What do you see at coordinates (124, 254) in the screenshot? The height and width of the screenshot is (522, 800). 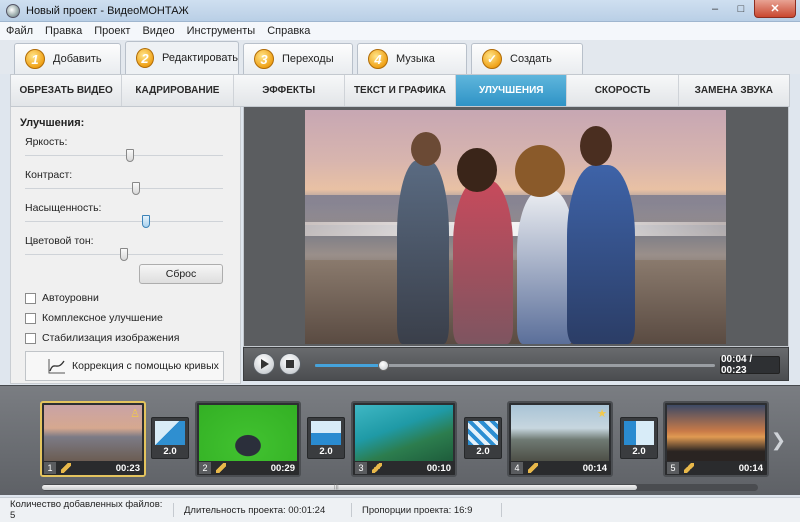 I see `hue-slider-thumb` at bounding box center [124, 254].